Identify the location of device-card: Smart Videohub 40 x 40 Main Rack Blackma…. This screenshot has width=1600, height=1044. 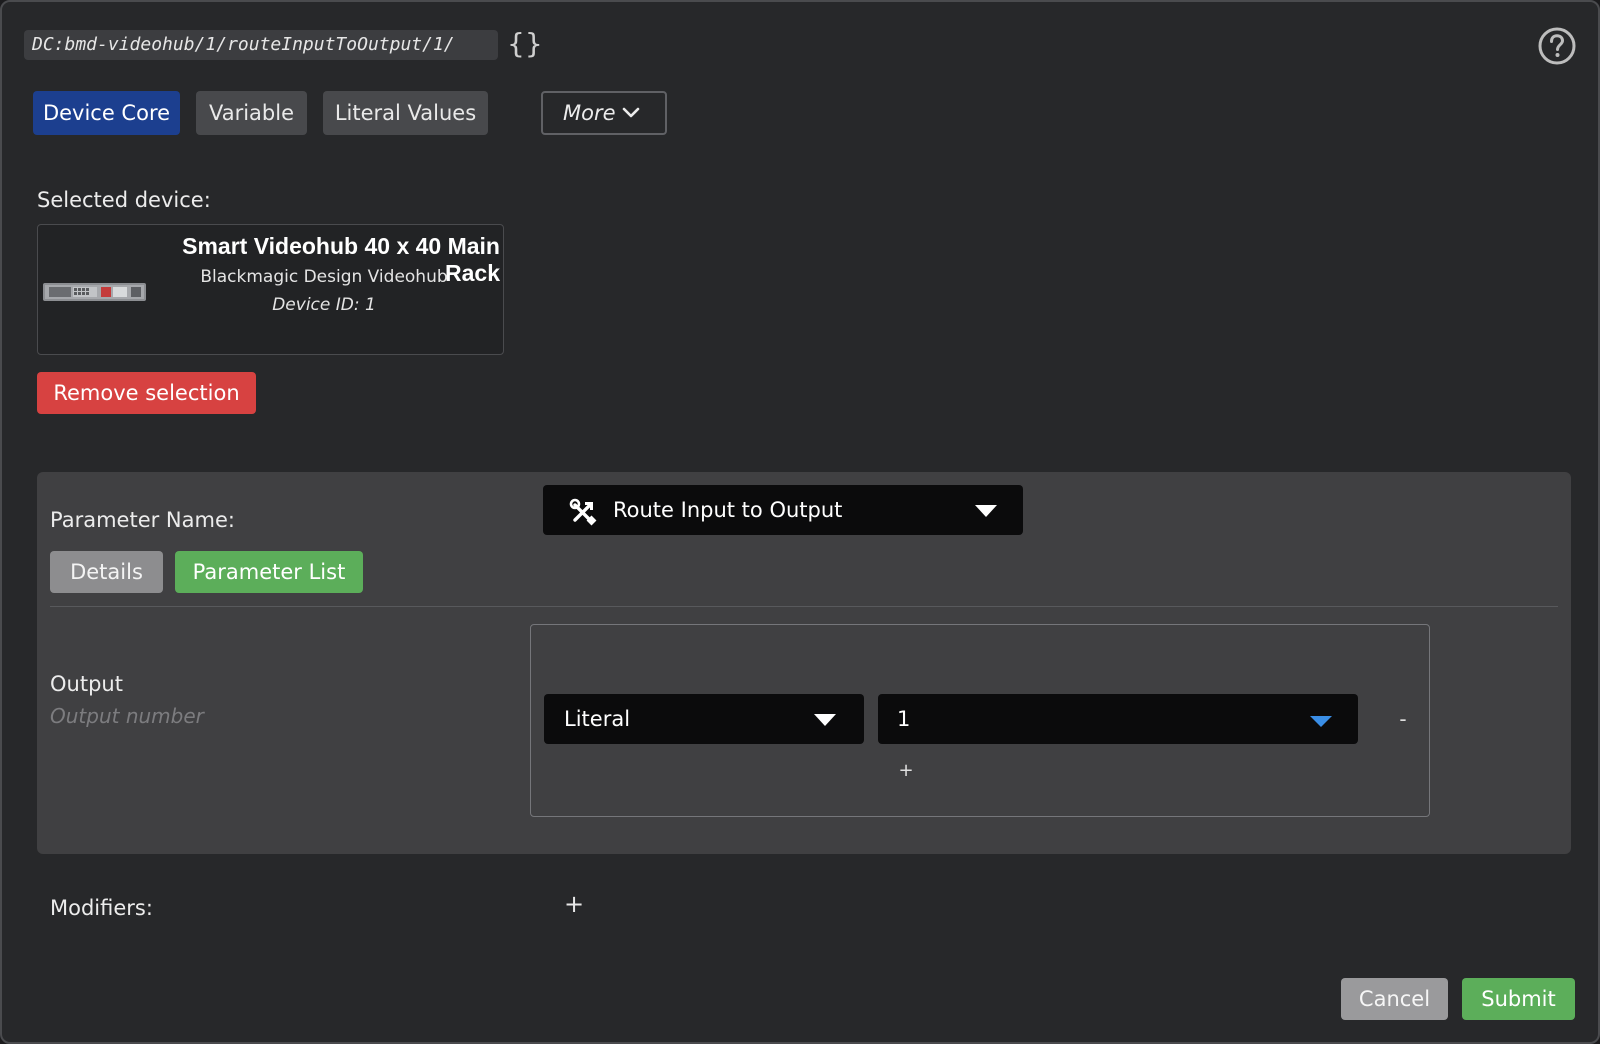
(270, 289).